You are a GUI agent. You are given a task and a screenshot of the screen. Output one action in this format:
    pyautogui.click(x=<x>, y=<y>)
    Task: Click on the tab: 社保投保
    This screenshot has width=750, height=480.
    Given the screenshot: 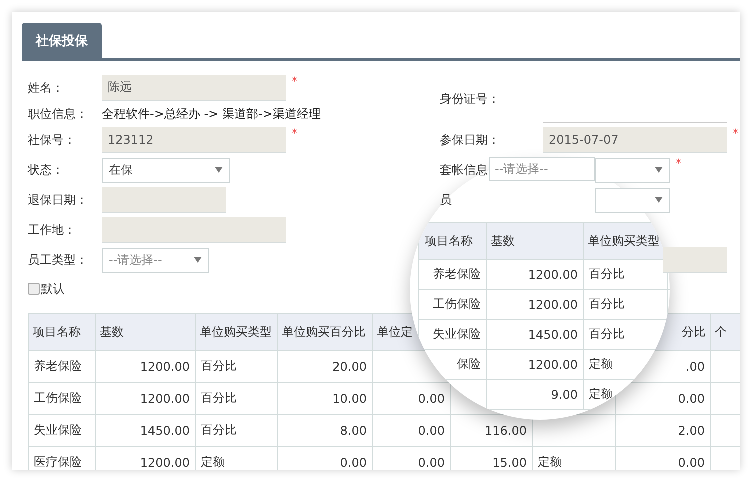 What is the action you would take?
    pyautogui.click(x=62, y=40)
    